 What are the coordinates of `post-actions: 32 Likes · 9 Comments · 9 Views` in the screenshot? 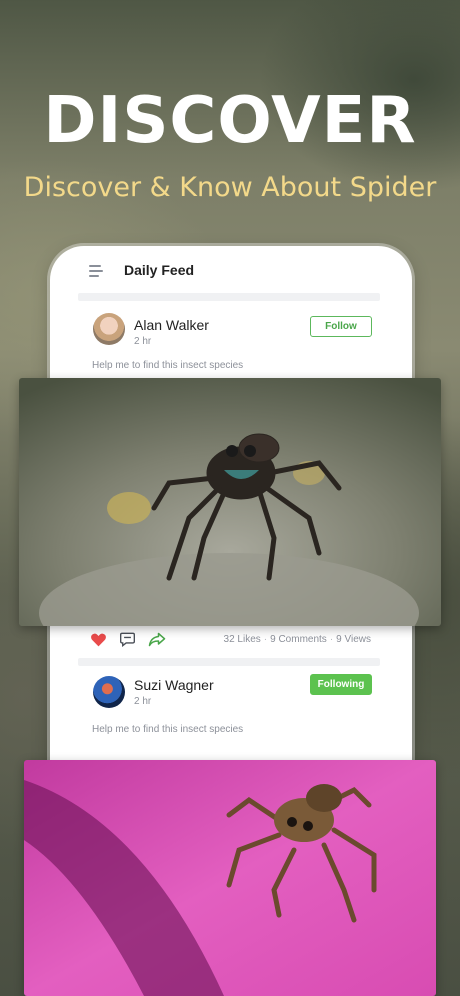 It's located at (231, 640).